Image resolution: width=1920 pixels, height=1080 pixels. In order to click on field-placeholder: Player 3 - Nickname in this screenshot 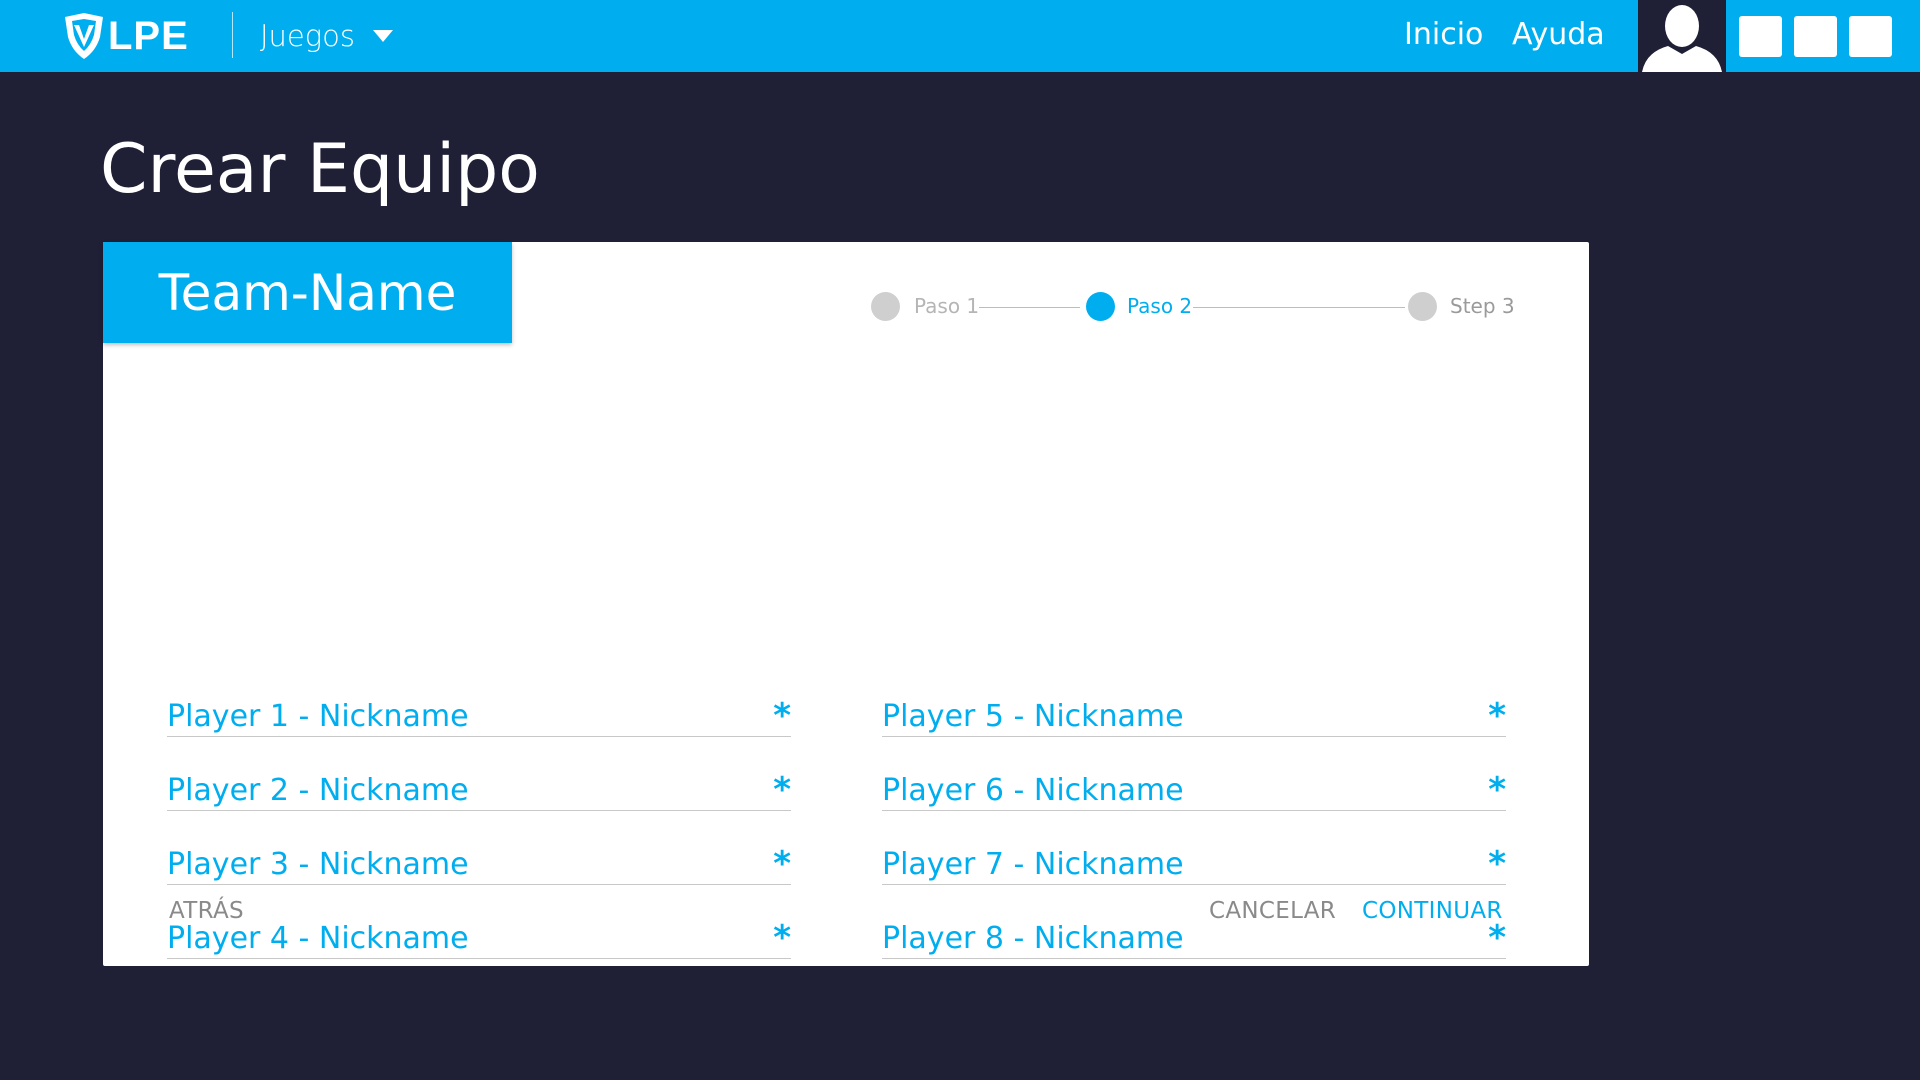, I will do `click(318, 864)`.